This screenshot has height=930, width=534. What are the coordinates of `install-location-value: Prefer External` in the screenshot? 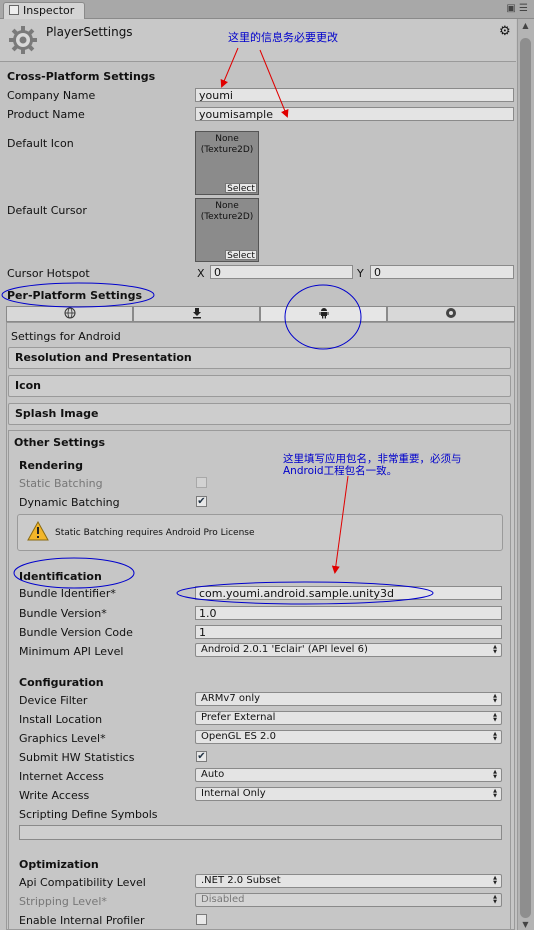 It's located at (238, 717).